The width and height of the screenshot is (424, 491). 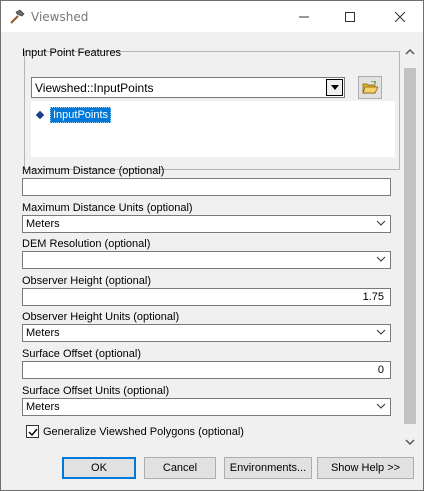 What do you see at coordinates (43, 224) in the screenshot?
I see `max-distance-units-value: Meters` at bounding box center [43, 224].